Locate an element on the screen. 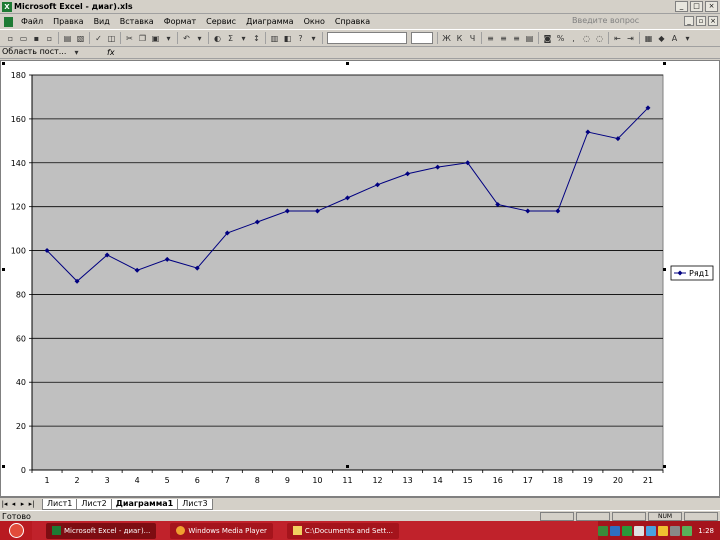 This screenshot has height=540, width=720. first-sheet-icon: |◂ is located at coordinates (4, 504).